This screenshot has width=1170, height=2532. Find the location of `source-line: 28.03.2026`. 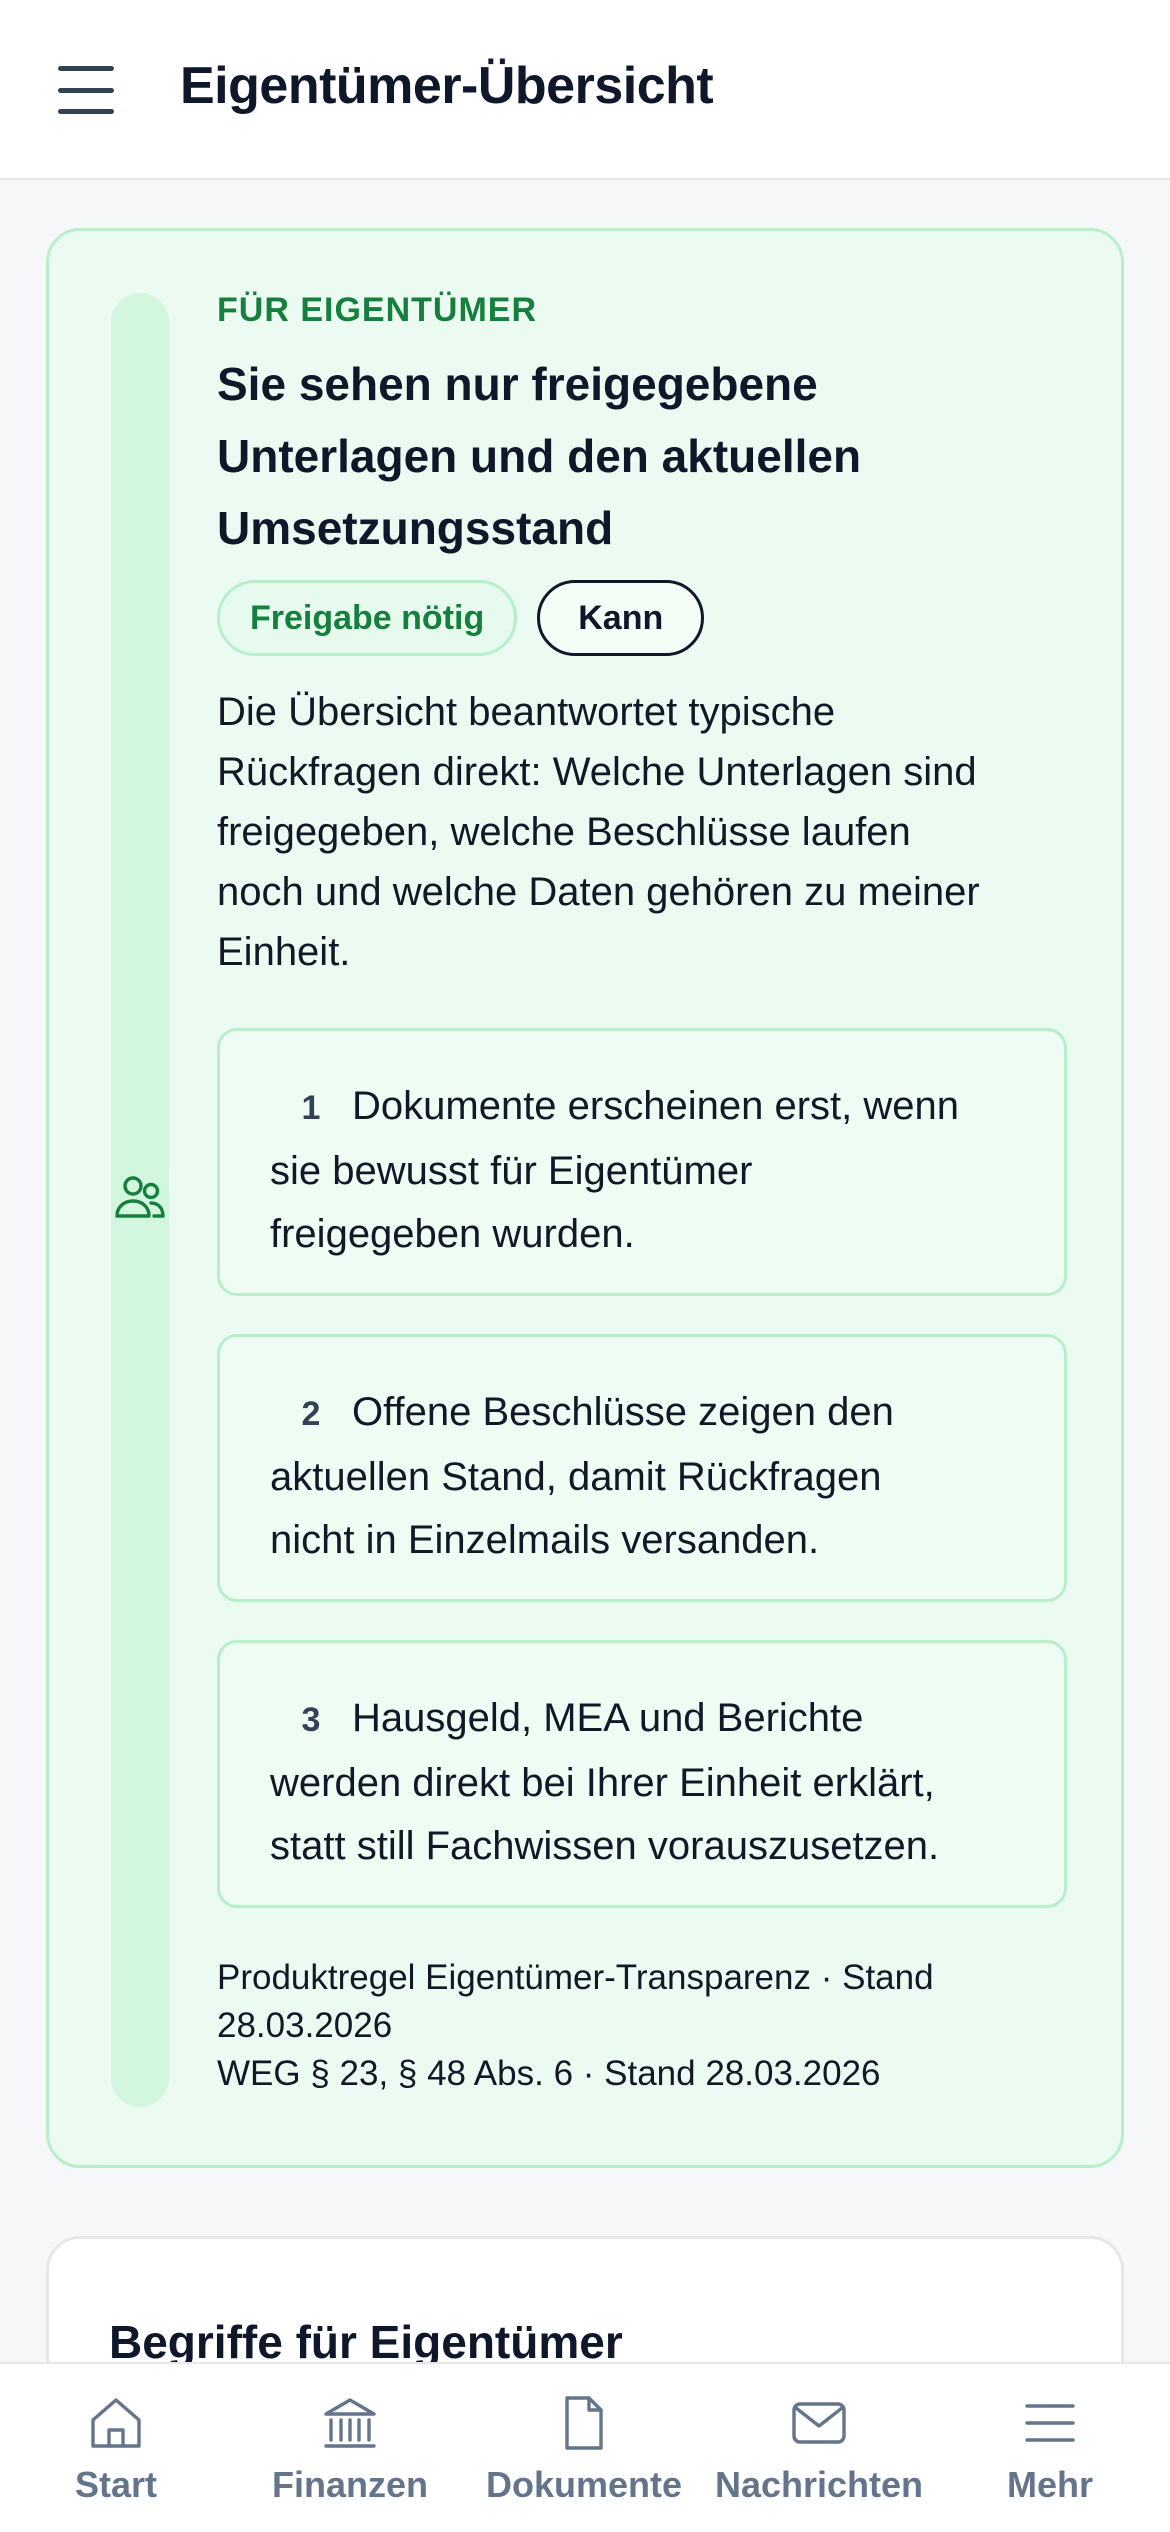

source-line: 28.03.2026 is located at coordinates (305, 2025).